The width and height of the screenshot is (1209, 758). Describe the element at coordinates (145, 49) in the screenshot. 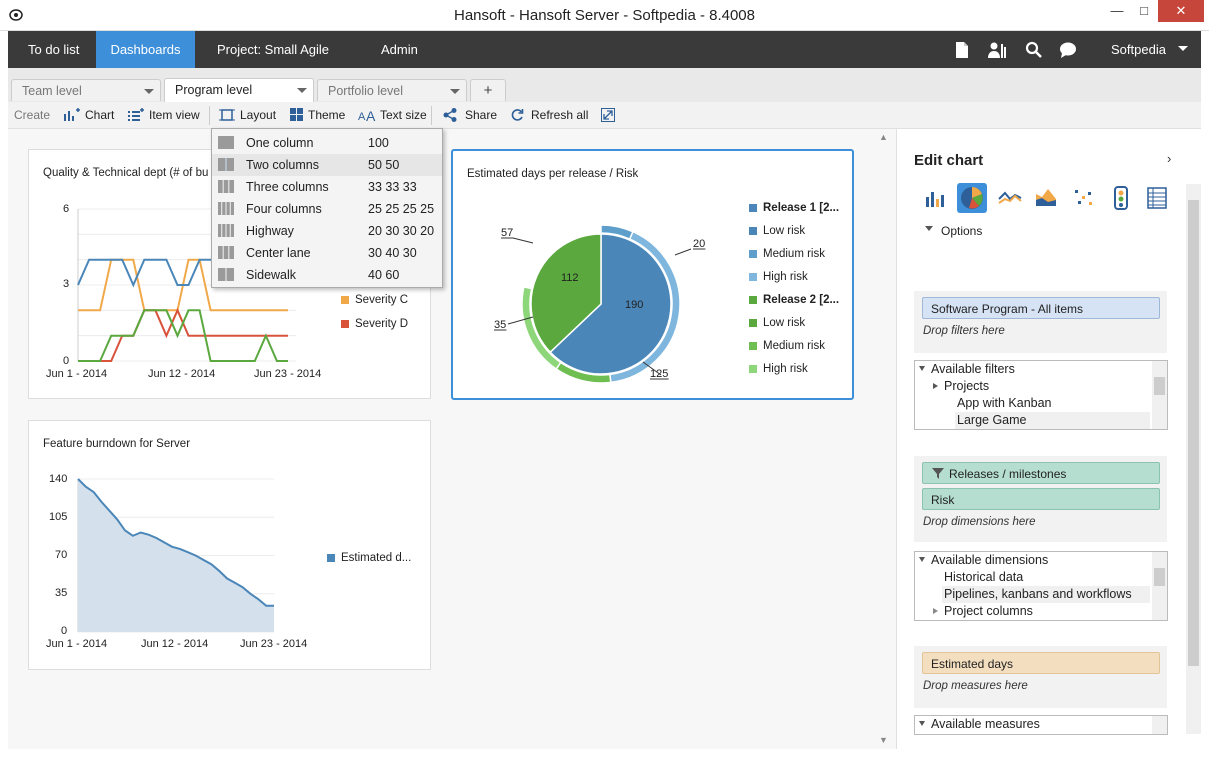

I see `nav-dashboards: Dashboards` at that location.